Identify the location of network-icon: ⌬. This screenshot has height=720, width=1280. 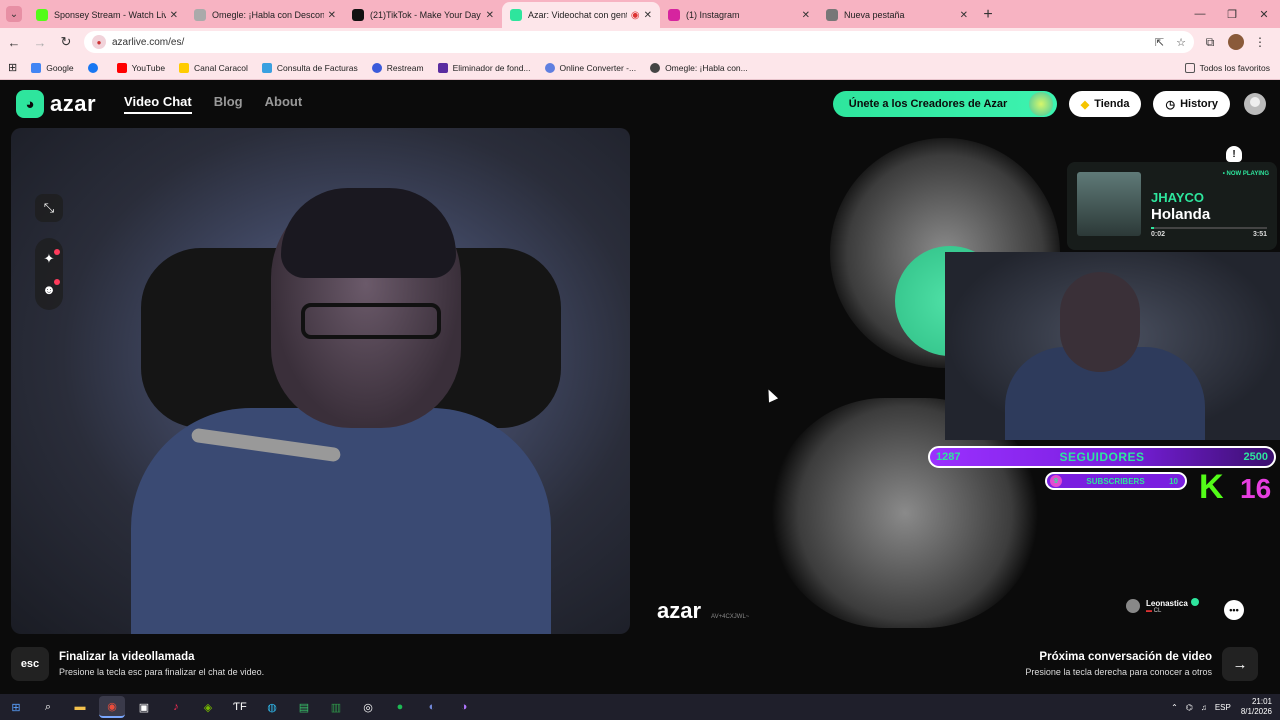
(1189, 707).